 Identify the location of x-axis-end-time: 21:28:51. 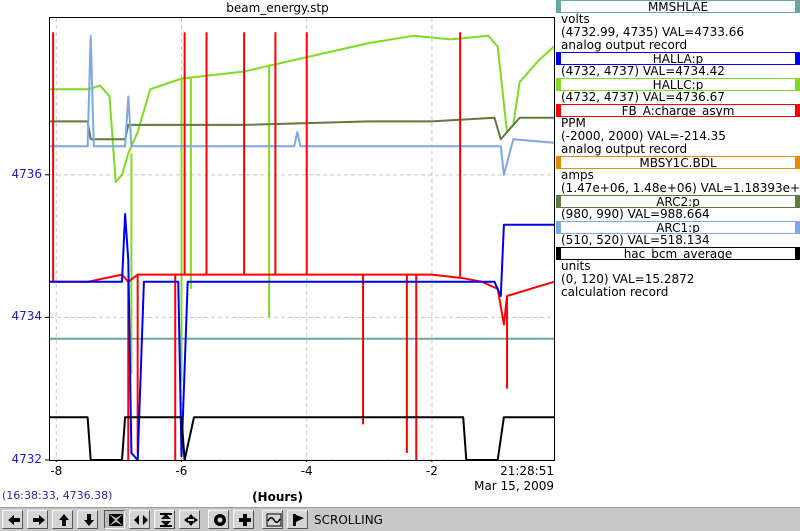
(527, 471).